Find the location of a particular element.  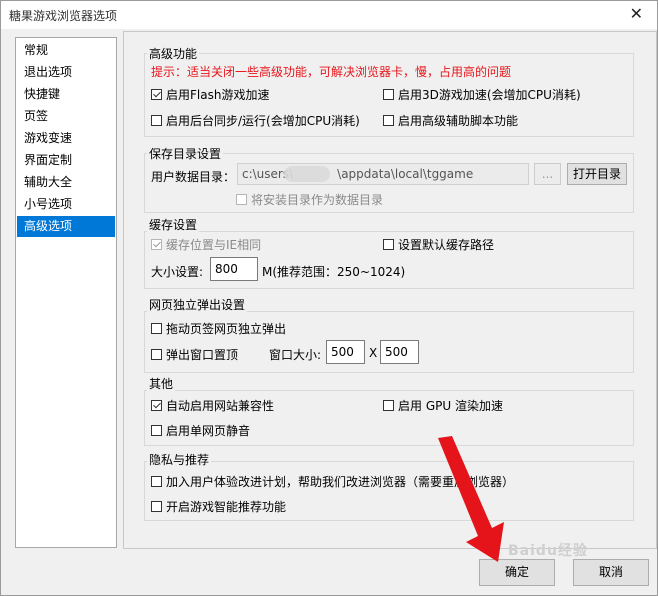

background-sync-checkbox: 启用后台同步/运行(会增加CPU消耗) is located at coordinates (255, 120).